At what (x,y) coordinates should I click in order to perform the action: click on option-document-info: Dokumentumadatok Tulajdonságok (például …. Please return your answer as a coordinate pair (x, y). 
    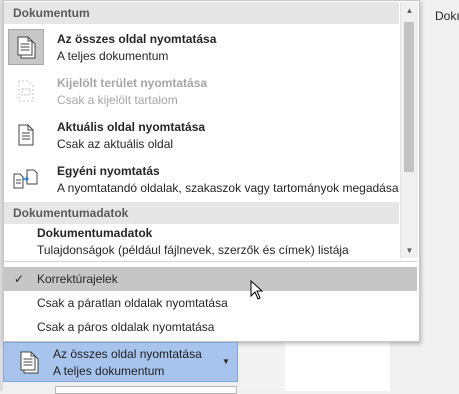
    Looking at the image, I should click on (201, 239).